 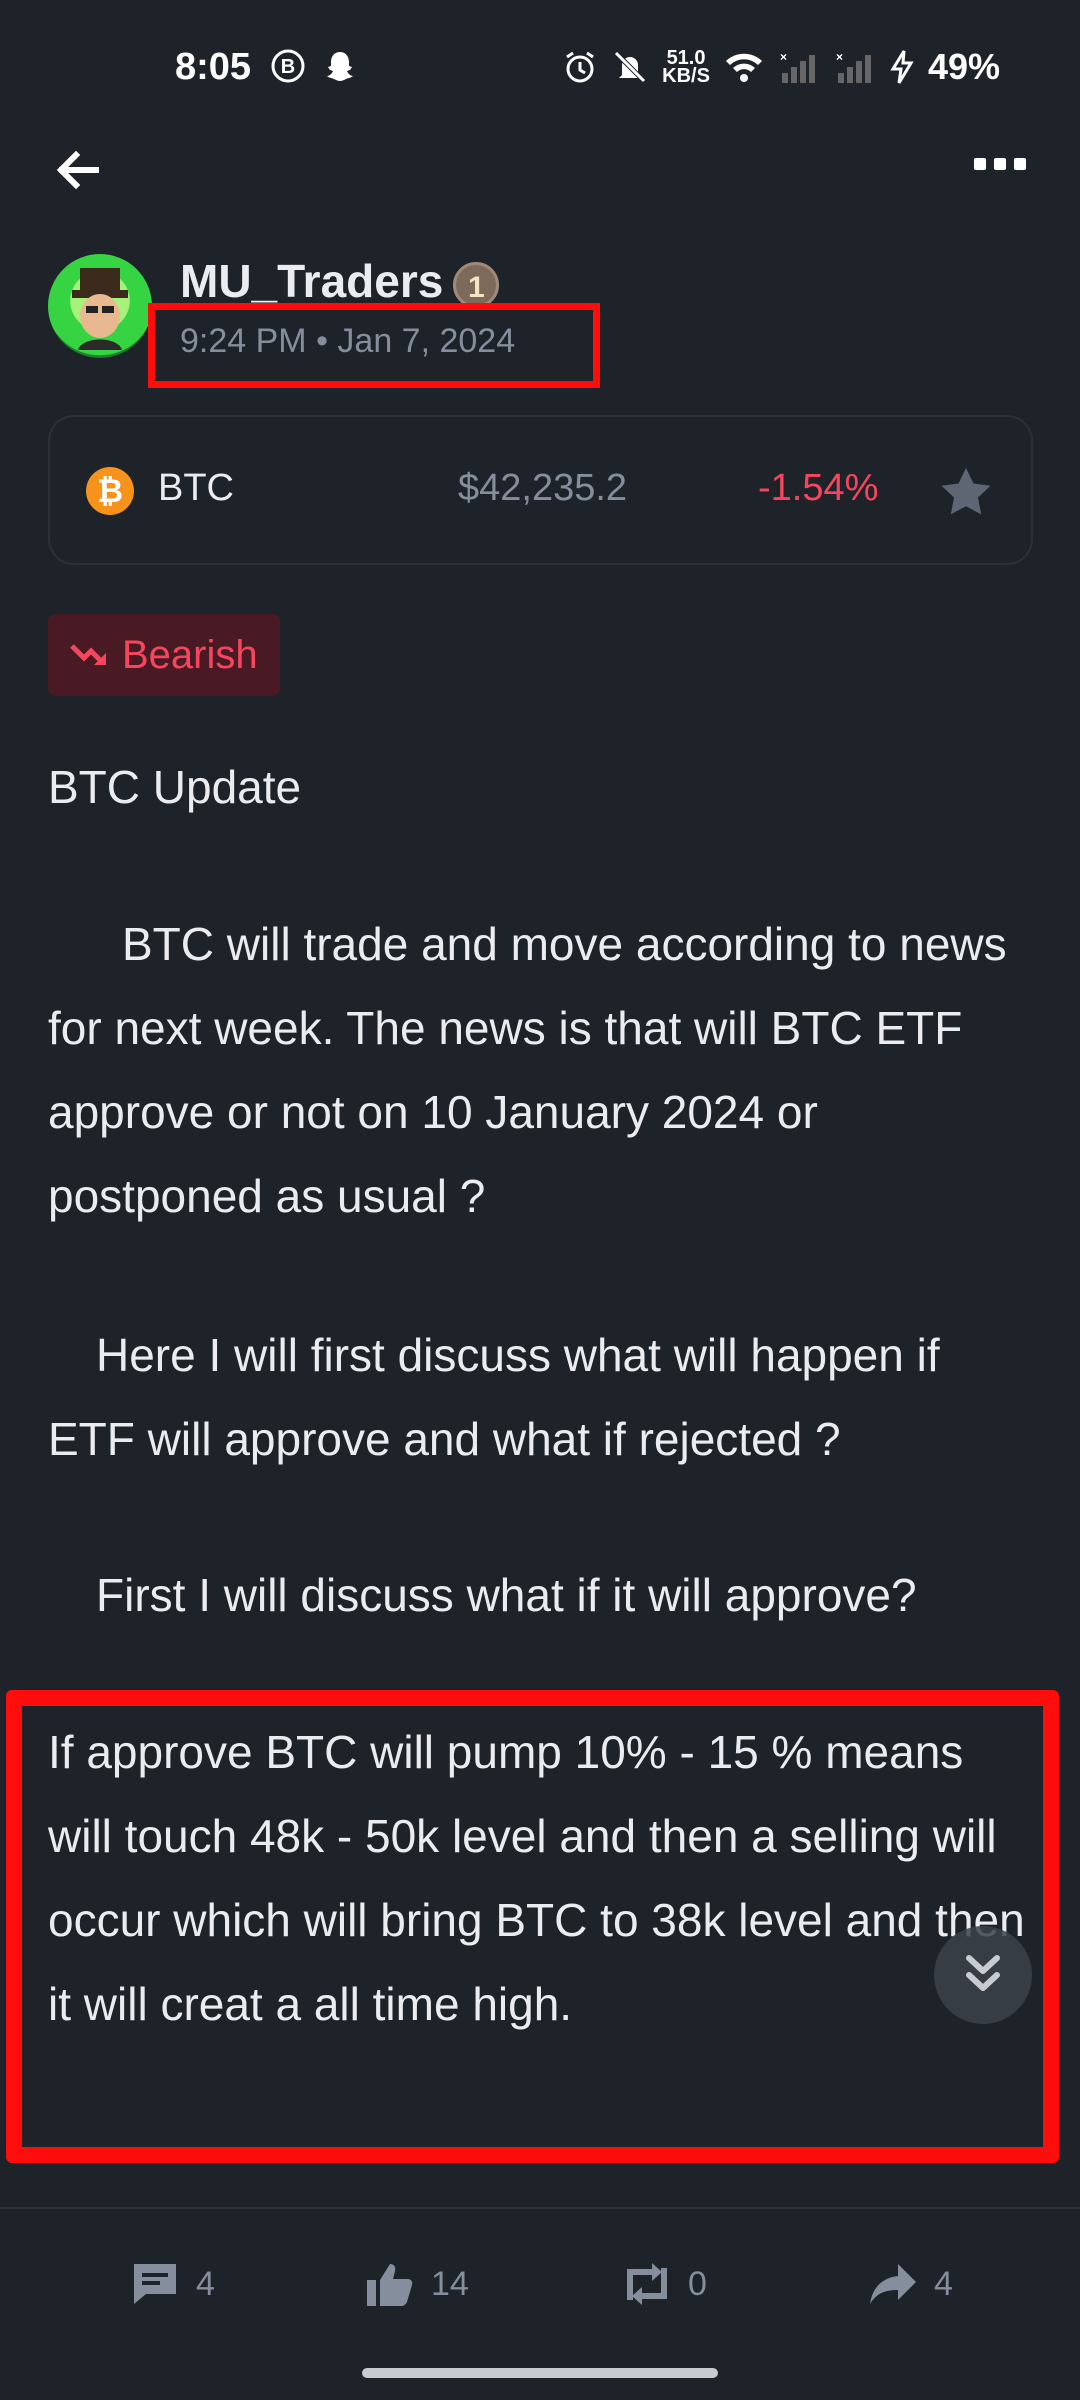 I want to click on repost-count: 0, so click(x=697, y=2283).